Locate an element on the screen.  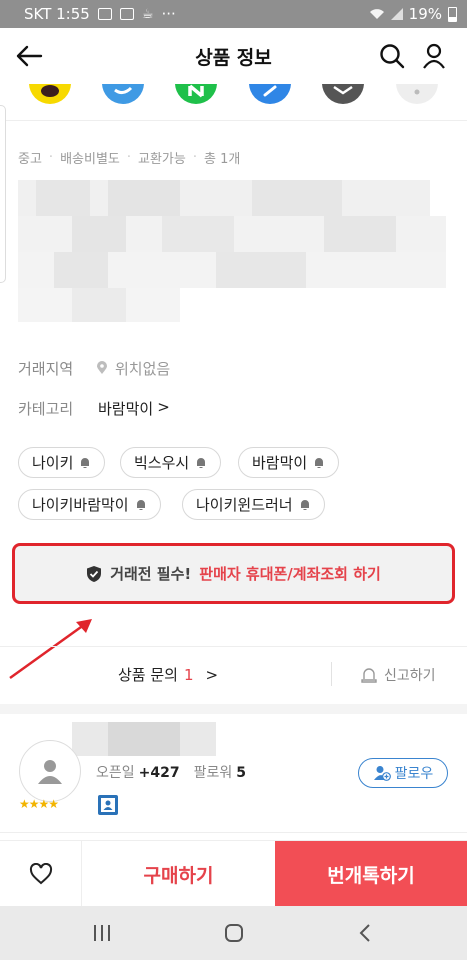
more-notifications: ··· is located at coordinates (168, 14).